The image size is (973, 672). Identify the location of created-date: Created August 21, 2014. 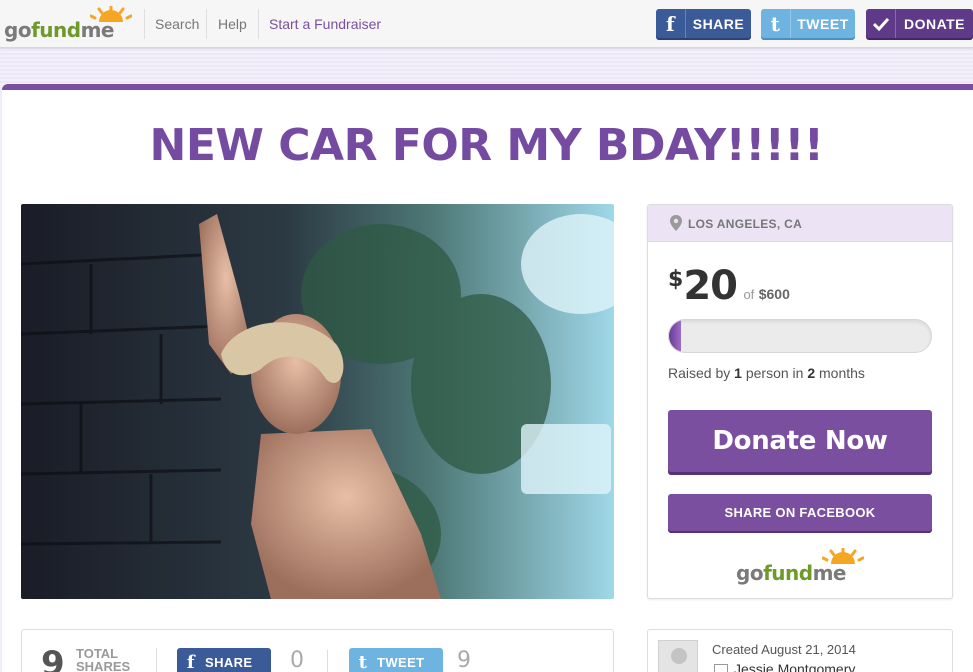
(784, 649).